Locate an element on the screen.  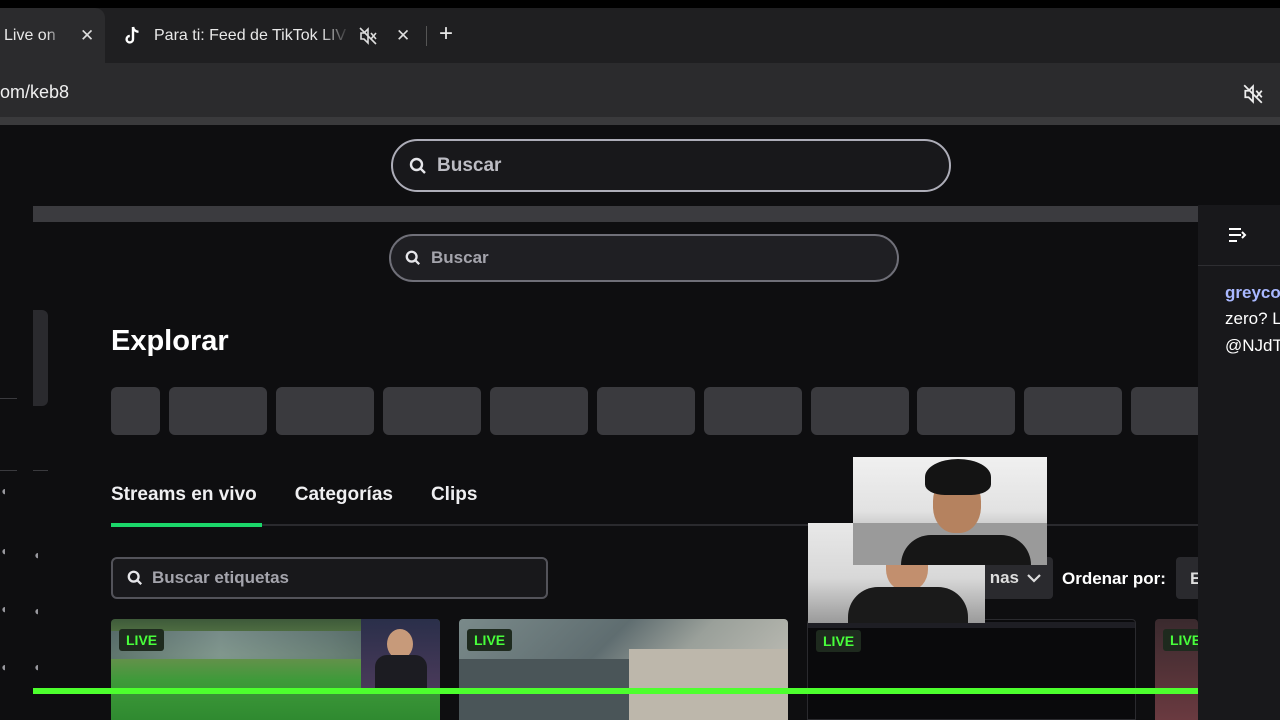
tab-divider is located at coordinates (426, 36).